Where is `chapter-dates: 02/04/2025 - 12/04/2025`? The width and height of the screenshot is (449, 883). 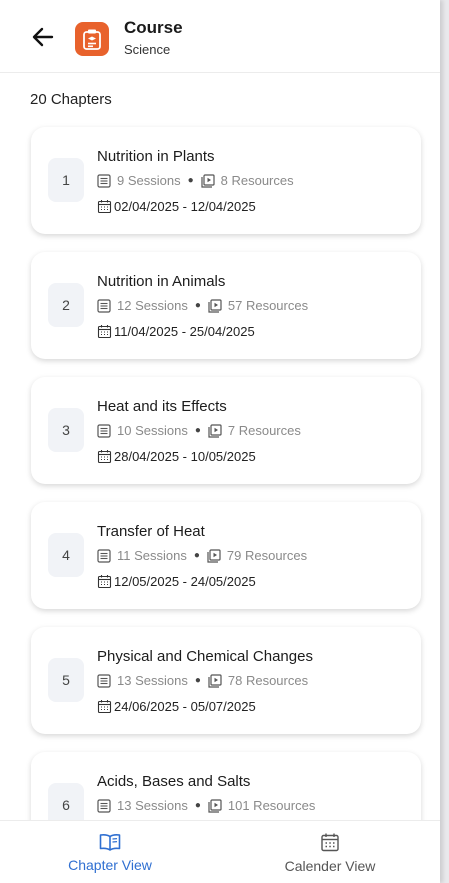 chapter-dates: 02/04/2025 - 12/04/2025 is located at coordinates (176, 206).